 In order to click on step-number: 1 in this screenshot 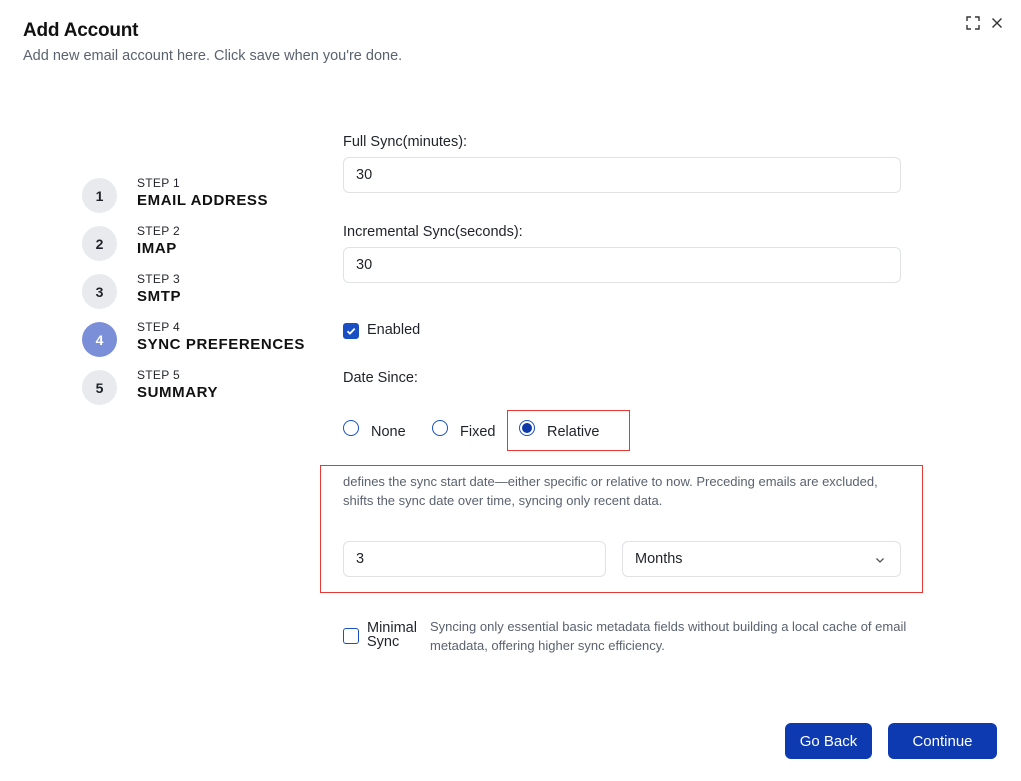, I will do `click(99, 195)`.